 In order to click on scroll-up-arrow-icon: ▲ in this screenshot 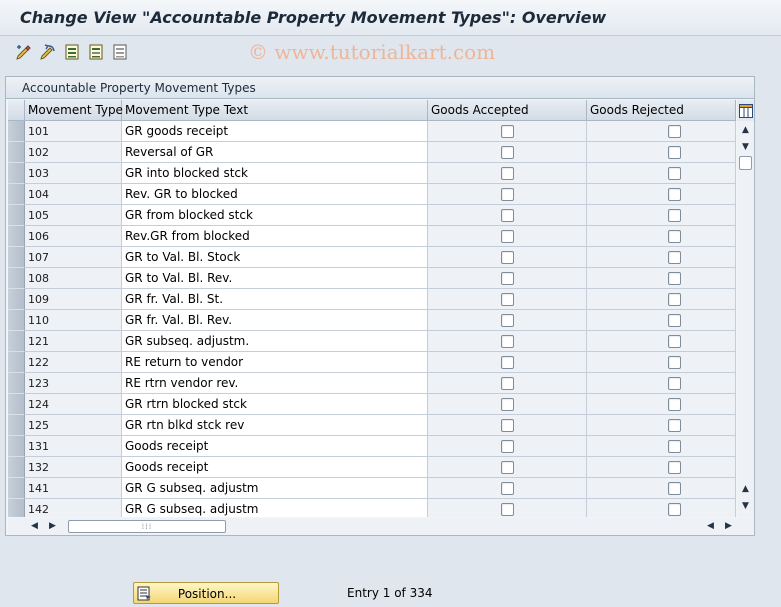, I will do `click(745, 130)`.